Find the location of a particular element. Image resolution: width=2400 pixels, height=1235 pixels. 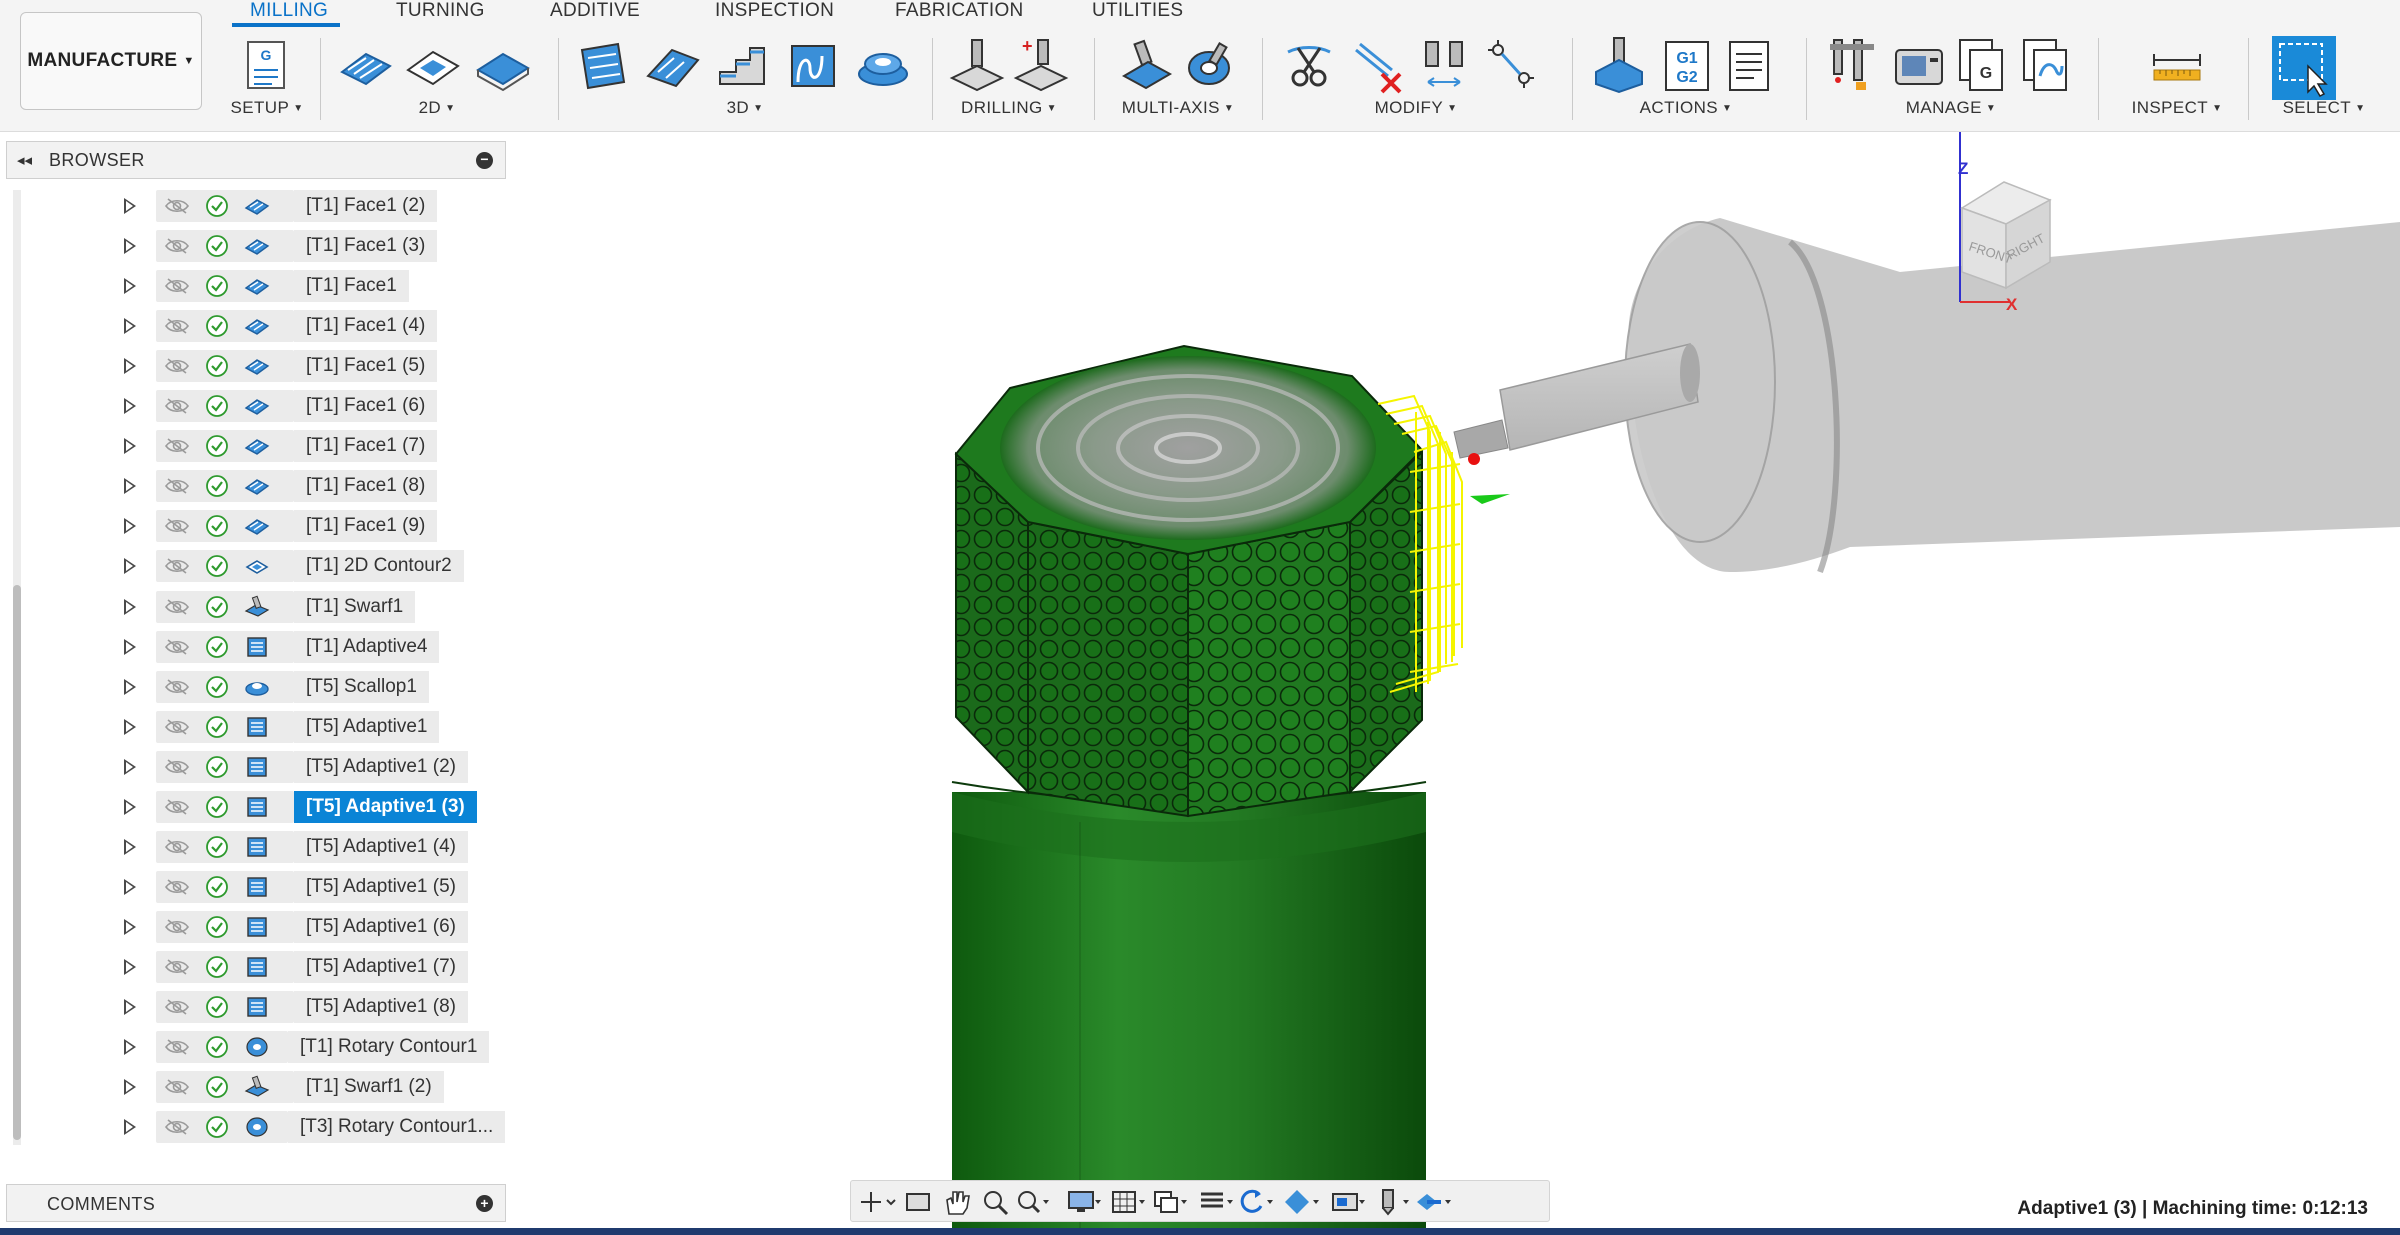

manage-menu: MANAGE ▼ is located at coordinates (1951, 108).